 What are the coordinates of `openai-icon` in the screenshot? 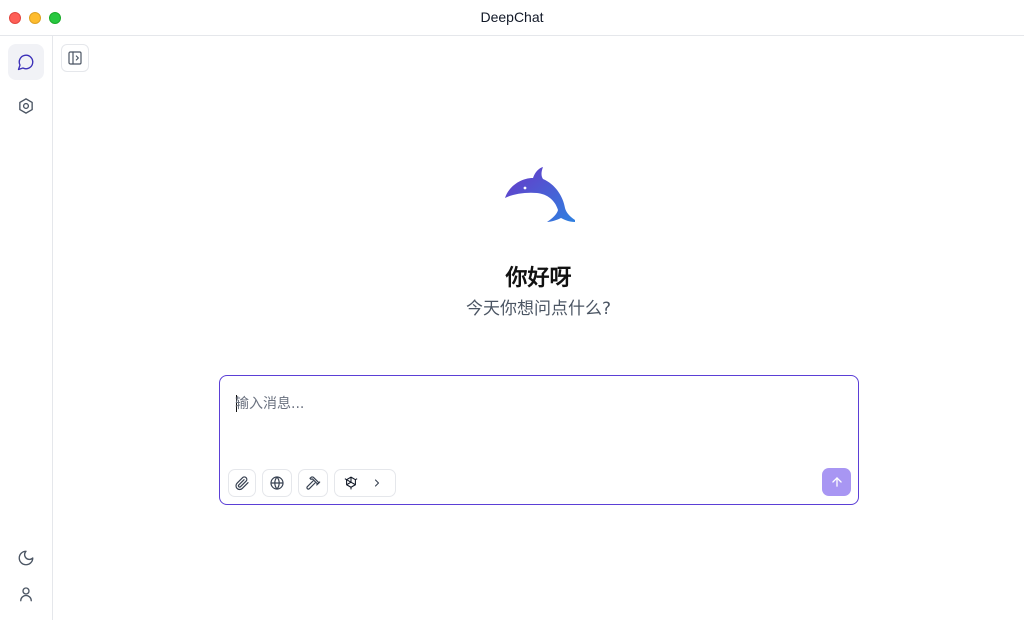 It's located at (351, 483).